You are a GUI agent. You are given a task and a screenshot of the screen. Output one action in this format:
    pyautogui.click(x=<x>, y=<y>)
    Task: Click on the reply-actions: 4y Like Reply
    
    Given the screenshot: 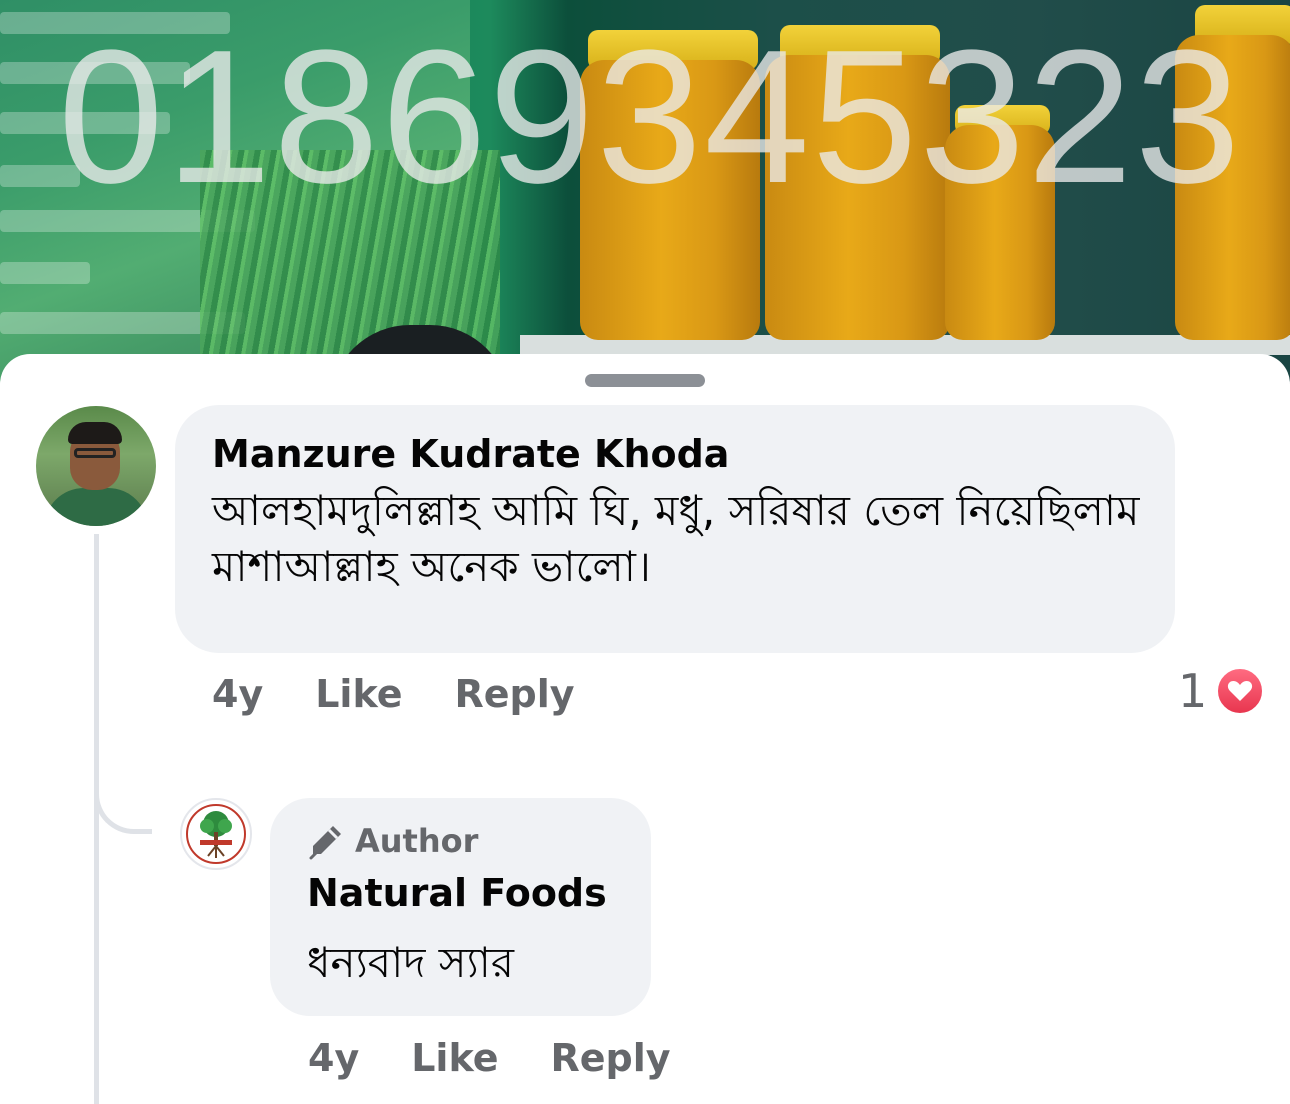 What is the action you would take?
    pyautogui.click(x=489, y=1058)
    